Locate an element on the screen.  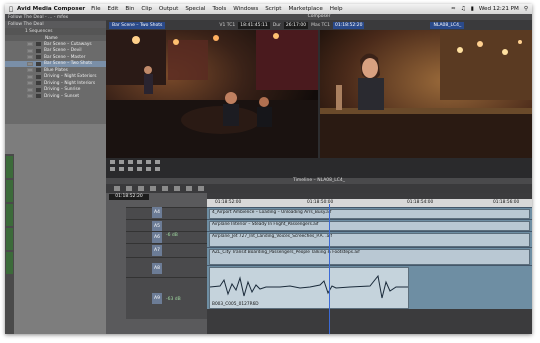
source-monitor is located at coordinates (212, 94).